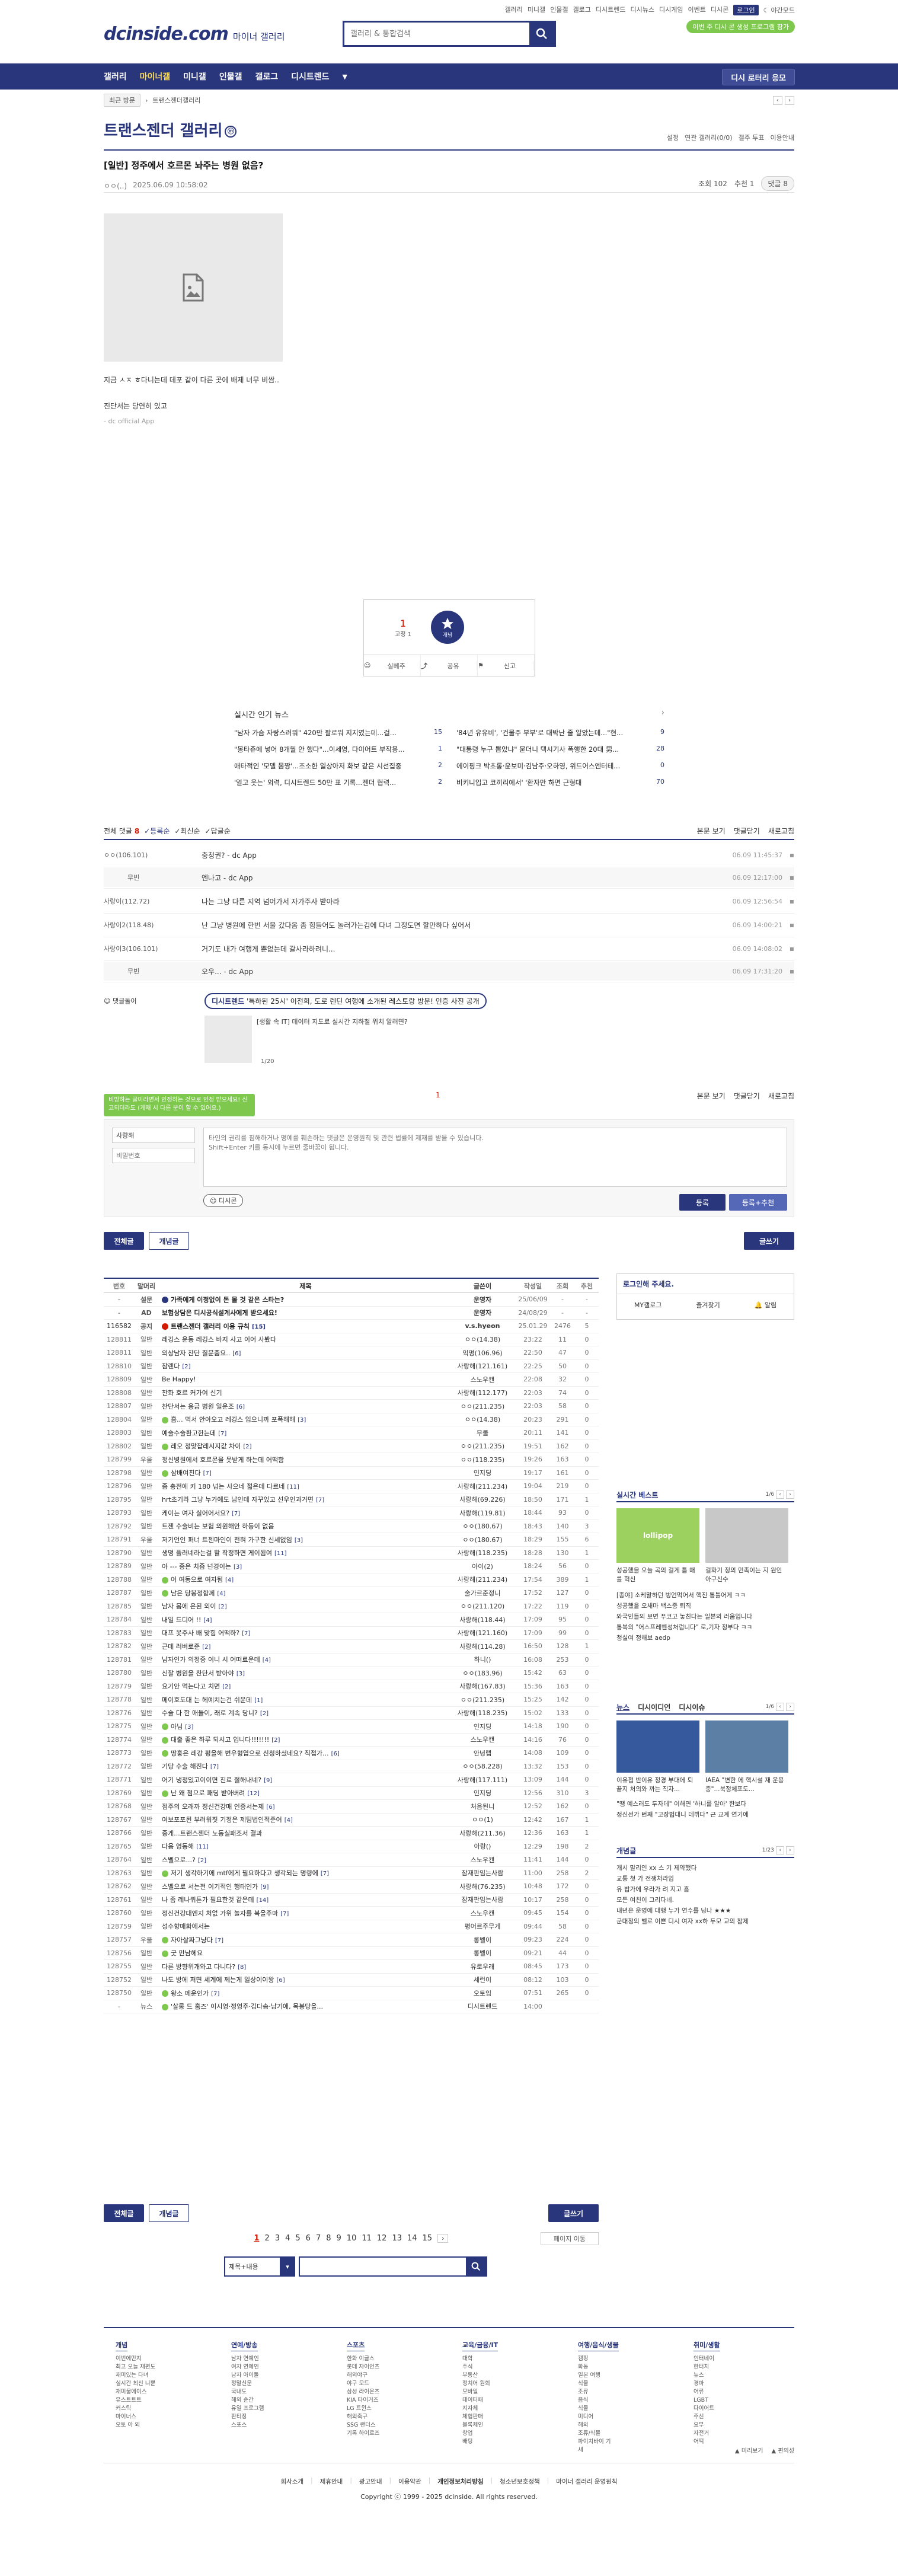 This screenshot has height=2576, width=898. Describe the element at coordinates (621, 2392) in the screenshot. I see `footer-link: 조류` at that location.